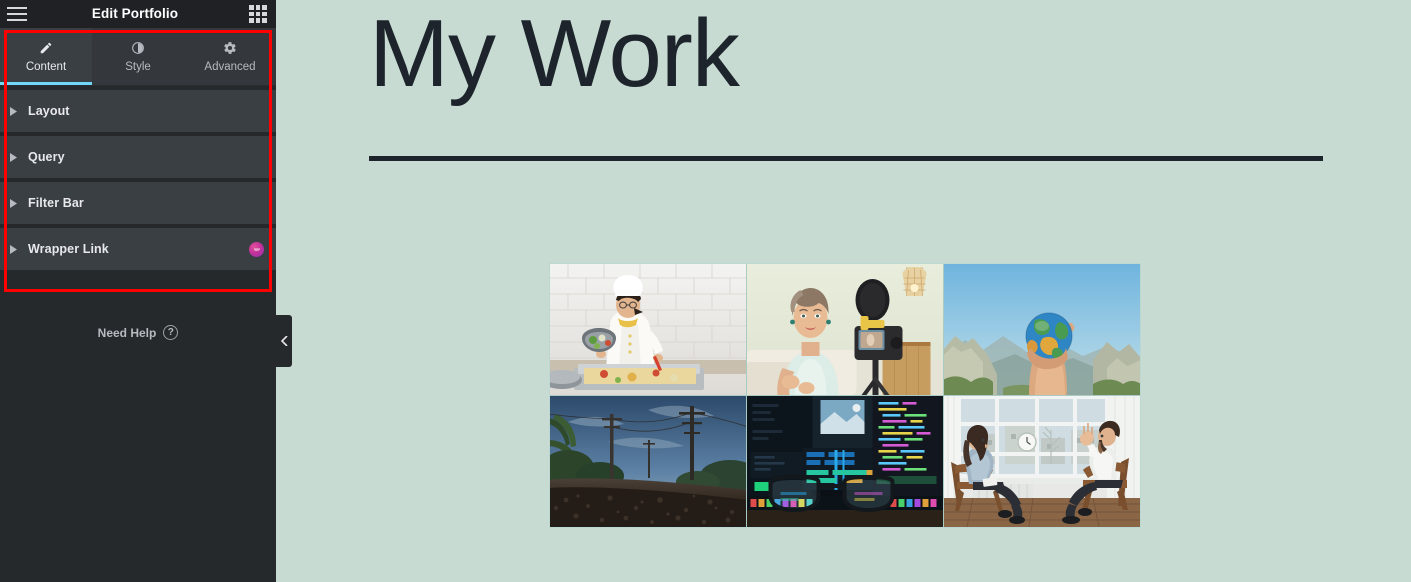  Describe the element at coordinates (138, 205) in the screenshot. I see `section-filter-bar: Filter Bar` at that location.